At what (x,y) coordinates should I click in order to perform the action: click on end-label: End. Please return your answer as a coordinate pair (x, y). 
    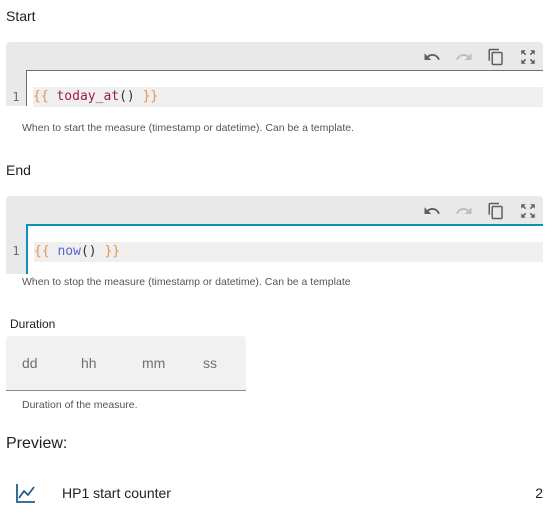
    Looking at the image, I should click on (18, 170).